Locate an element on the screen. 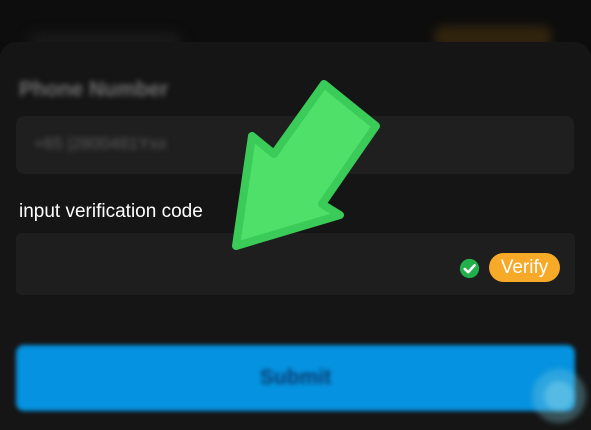  verification-code-input is located at coordinates (240, 266).